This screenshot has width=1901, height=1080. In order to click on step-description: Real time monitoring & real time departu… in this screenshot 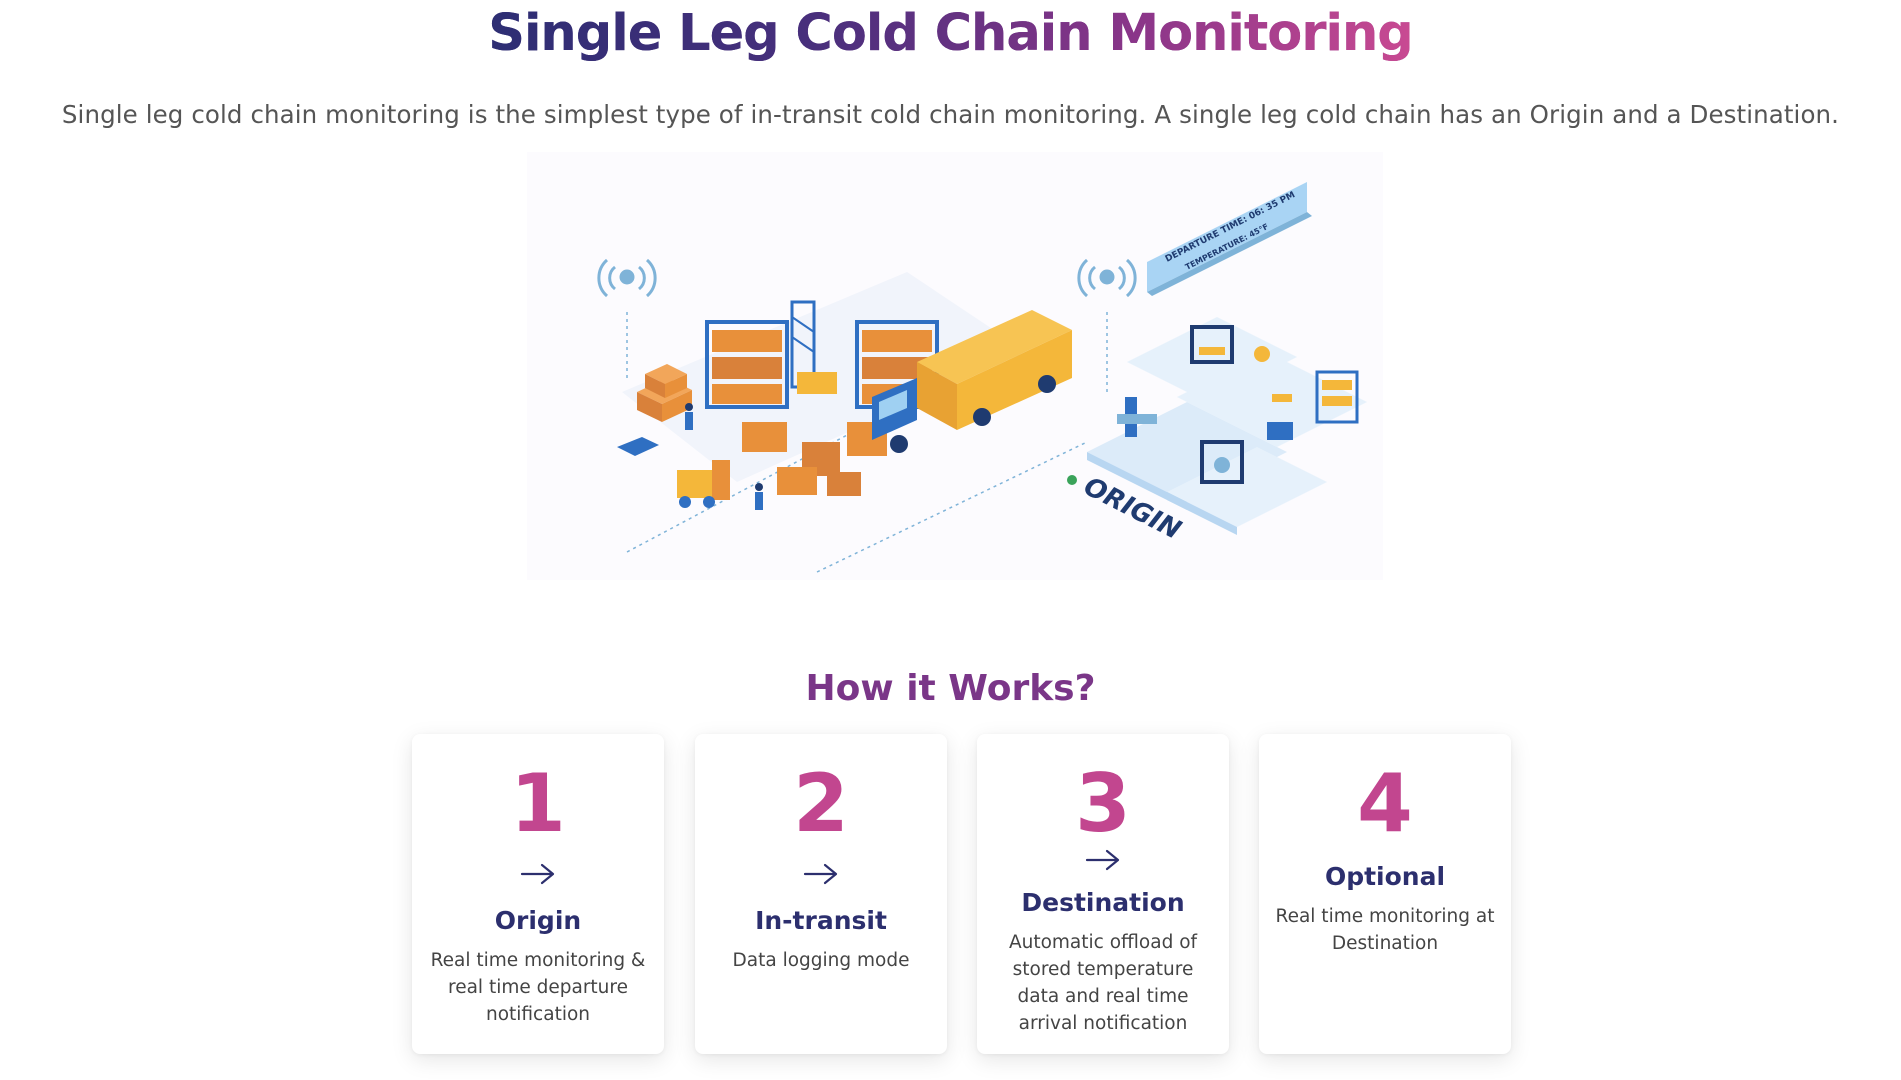, I will do `click(538, 987)`.